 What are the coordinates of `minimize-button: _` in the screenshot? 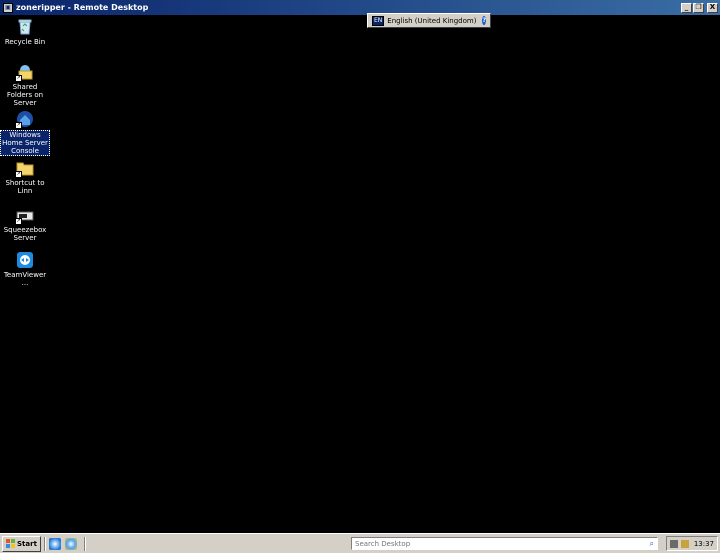 It's located at (686, 7).